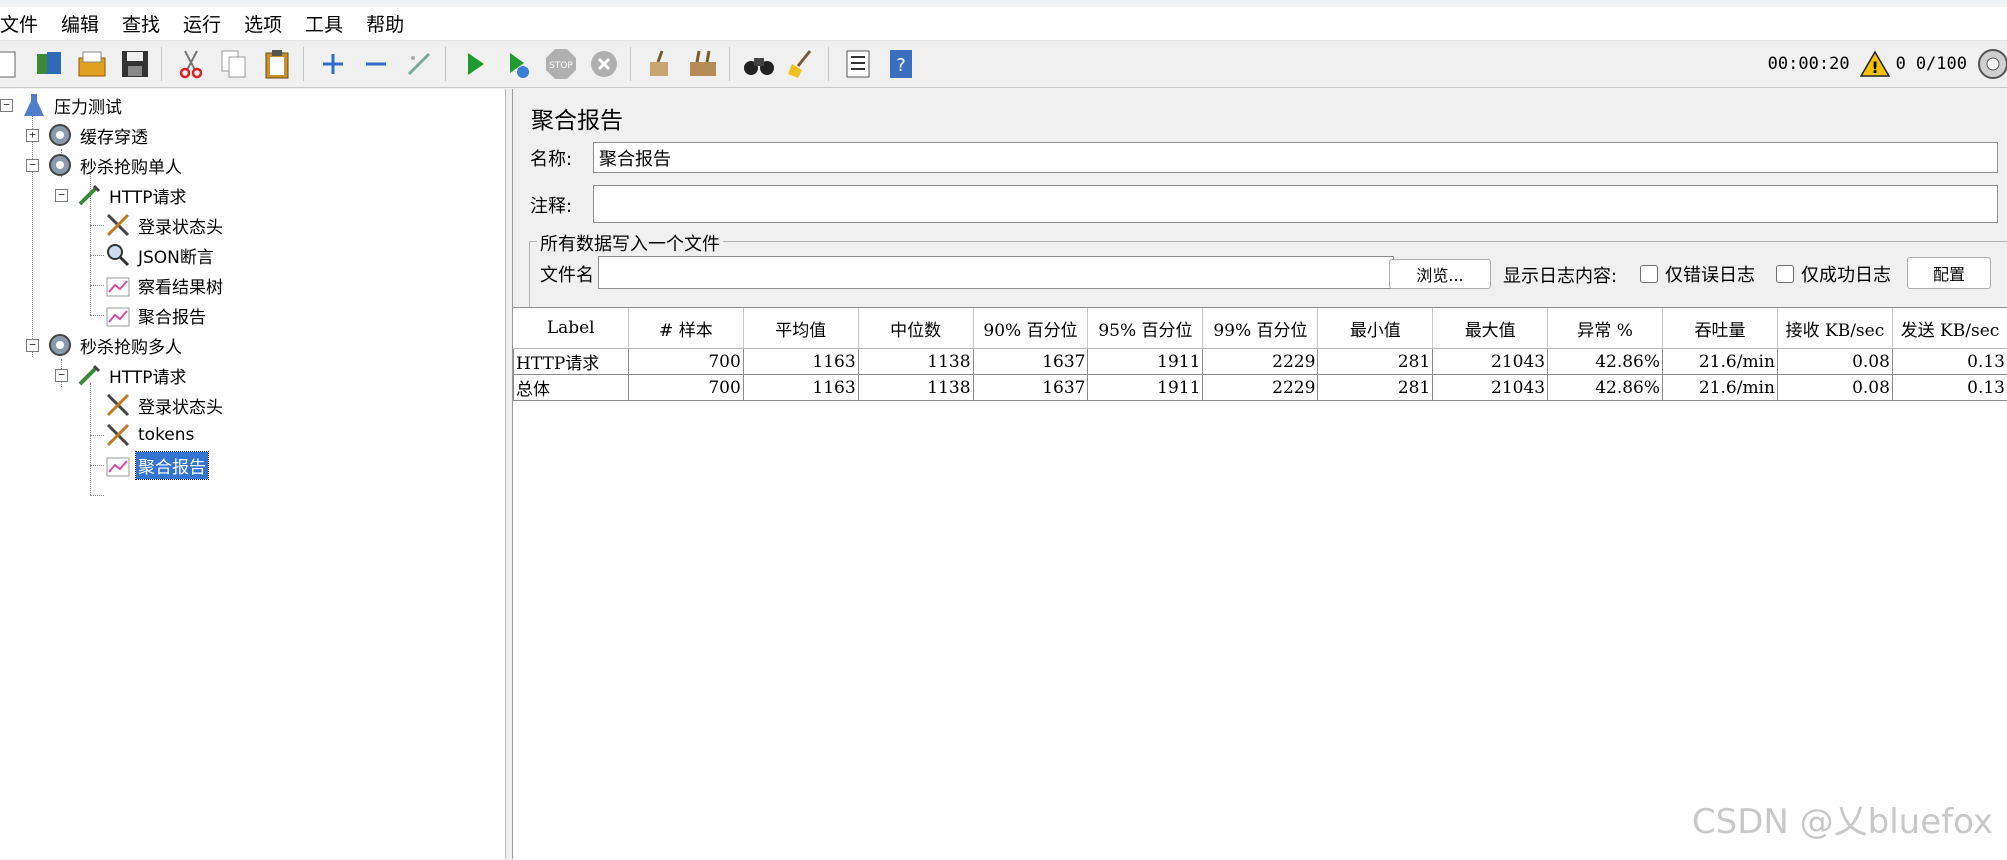 The width and height of the screenshot is (2007, 860). What do you see at coordinates (266, 23) in the screenshot?
I see `menu-options: 选项` at bounding box center [266, 23].